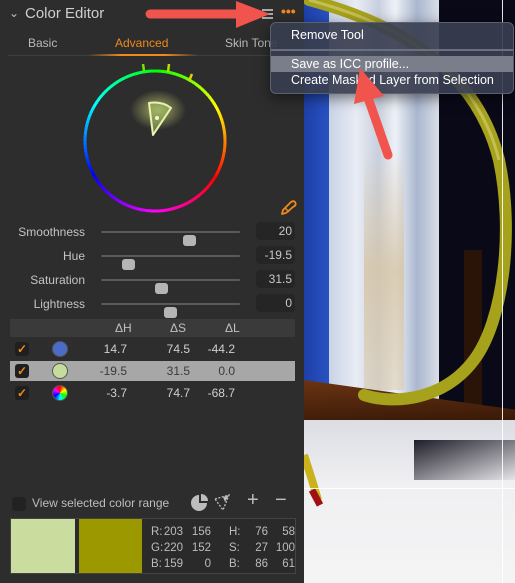 Image resolution: width=515 pixels, height=583 pixels. I want to click on eyedropper-icon, so click(288, 208).